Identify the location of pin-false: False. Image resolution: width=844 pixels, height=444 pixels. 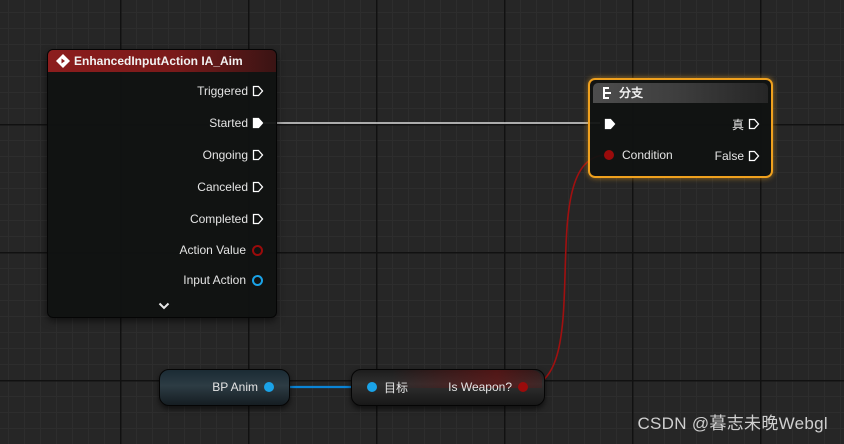
(737, 156).